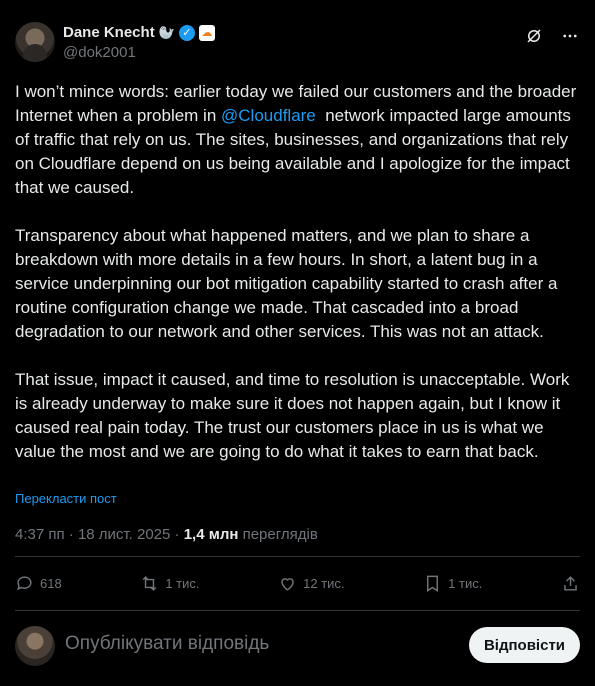  Describe the element at coordinates (24, 582) in the screenshot. I see `reply-icon` at that location.